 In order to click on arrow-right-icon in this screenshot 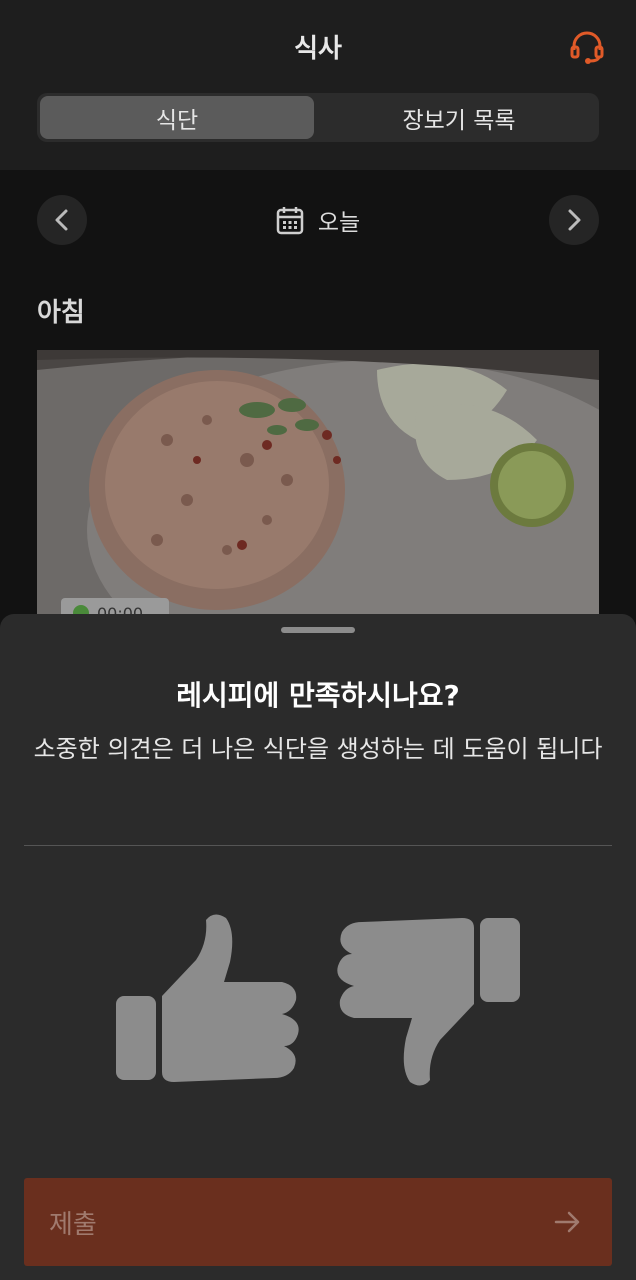, I will do `click(567, 1222)`.